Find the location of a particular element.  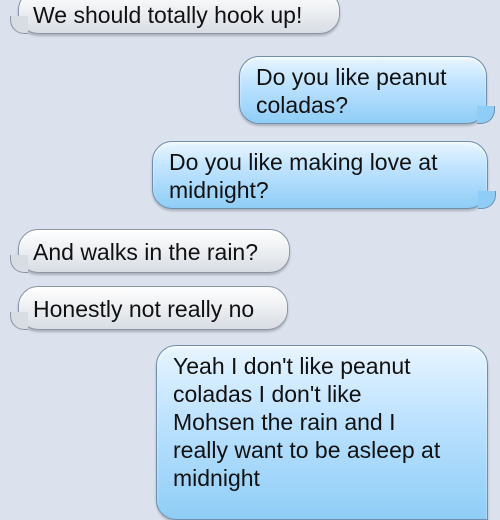

message-text: And walks in the rain? is located at coordinates (146, 252).